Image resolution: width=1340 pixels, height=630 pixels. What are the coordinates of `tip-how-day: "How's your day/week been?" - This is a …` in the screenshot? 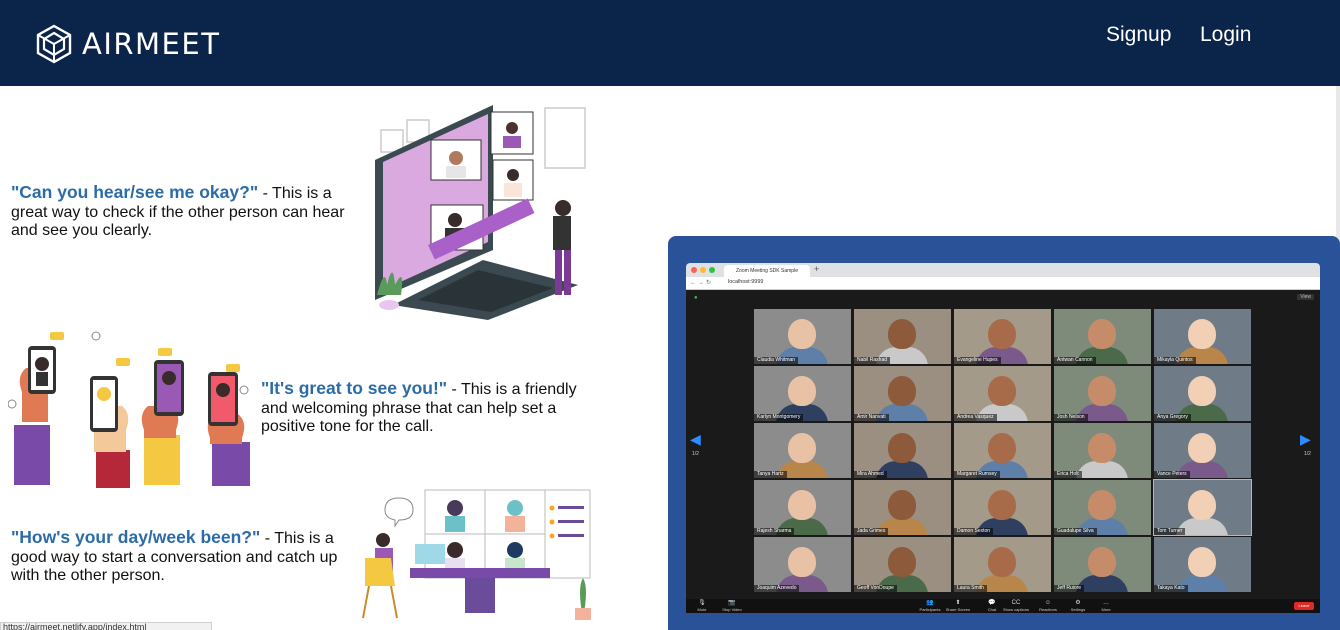 It's located at (181, 557).